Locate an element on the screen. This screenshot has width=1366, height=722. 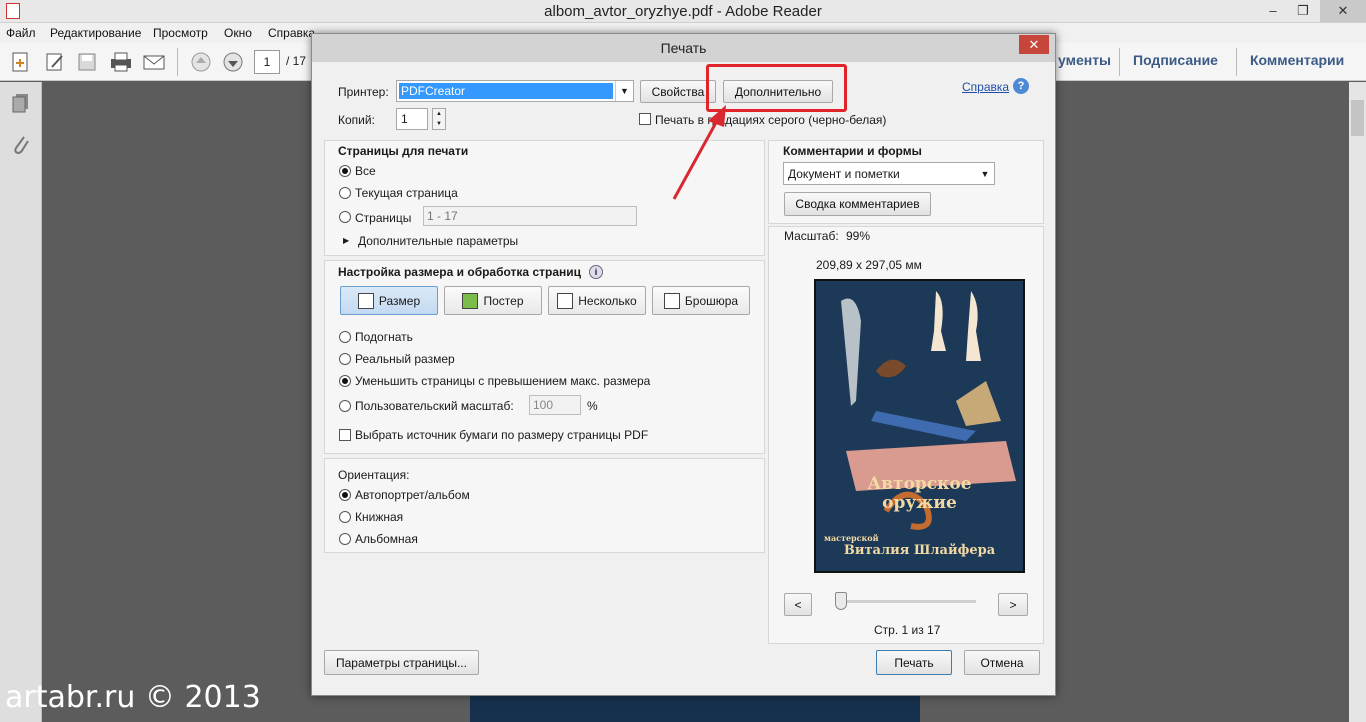
pages-icon is located at coordinates (21, 104).